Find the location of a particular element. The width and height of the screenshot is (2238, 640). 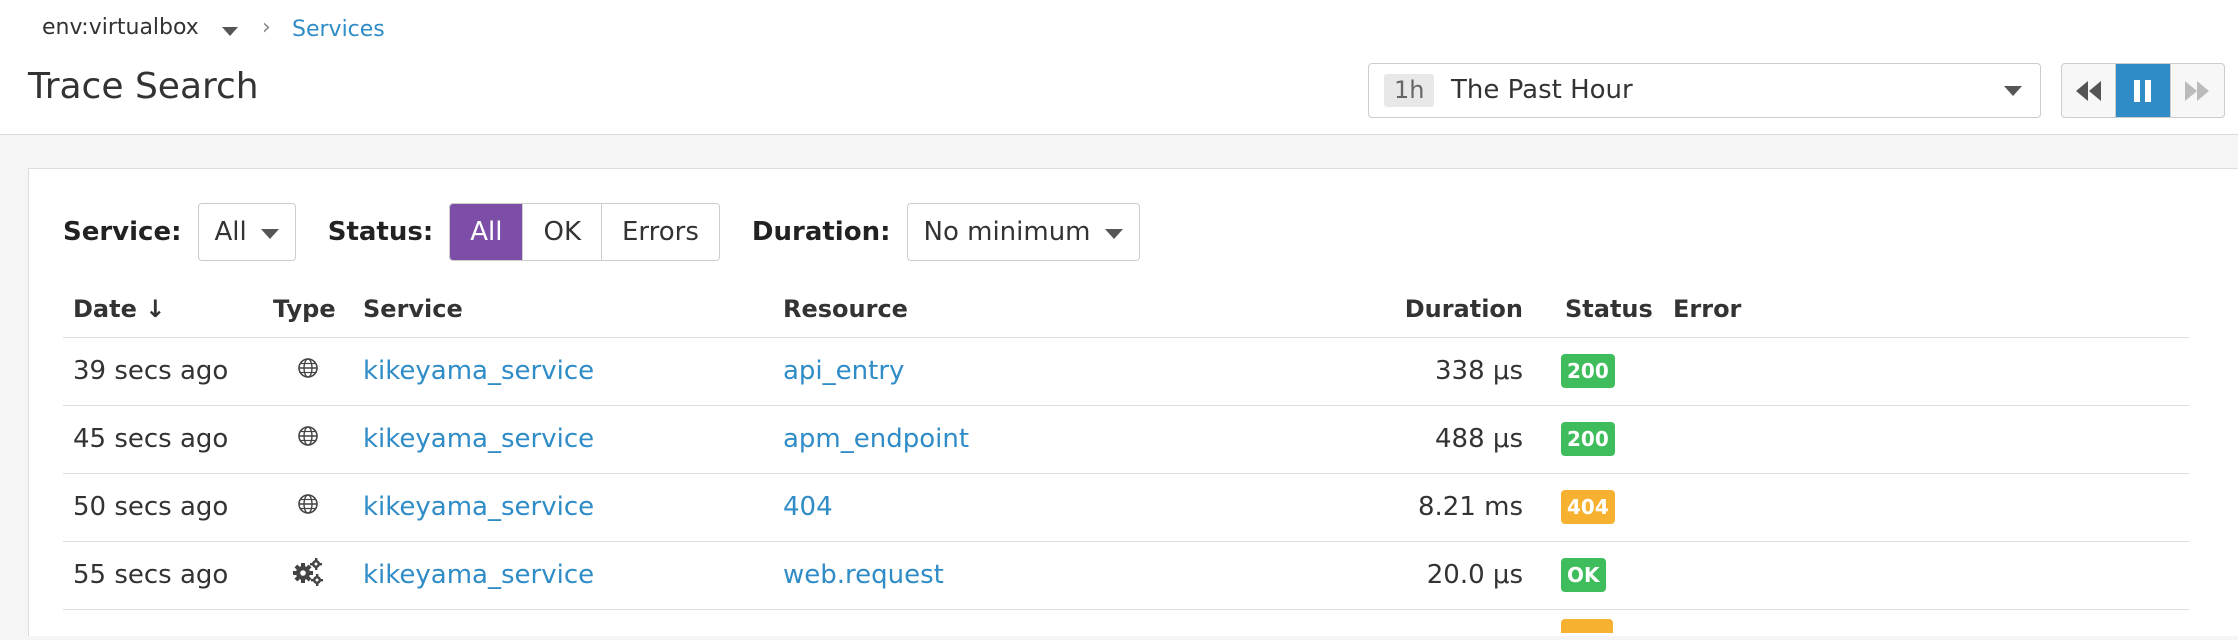

row-date: 50 secs ago is located at coordinates (163, 507).